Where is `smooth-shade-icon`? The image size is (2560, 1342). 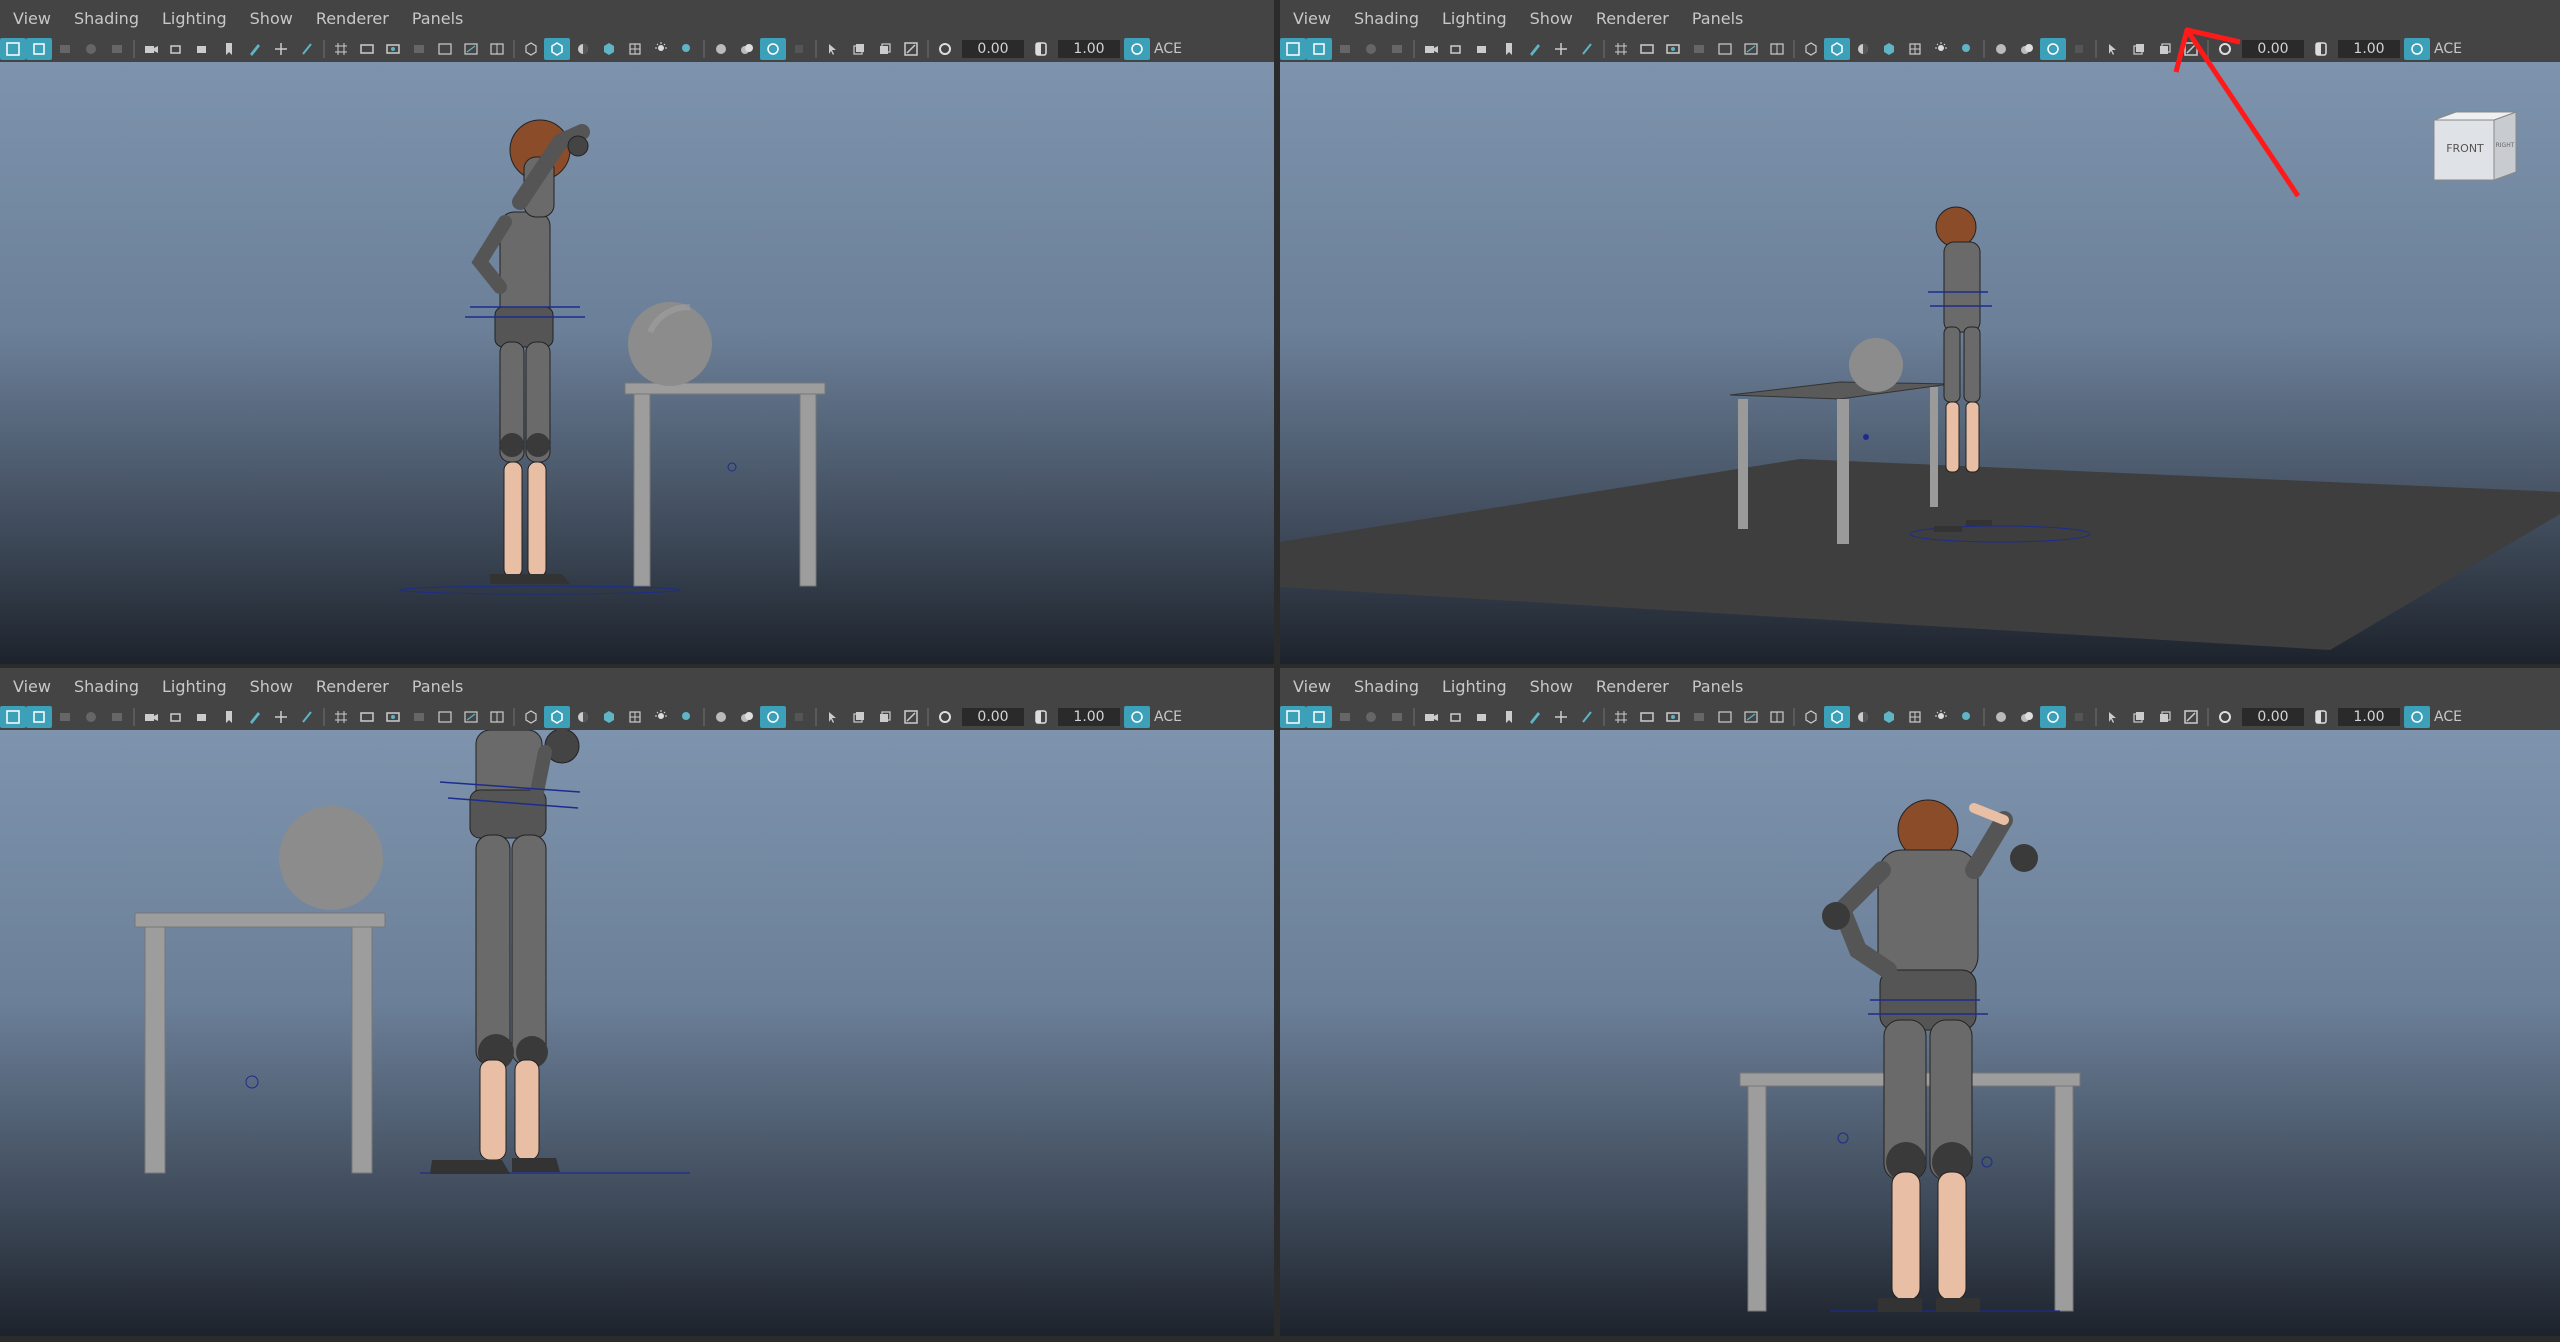 smooth-shade-icon is located at coordinates (557, 717).